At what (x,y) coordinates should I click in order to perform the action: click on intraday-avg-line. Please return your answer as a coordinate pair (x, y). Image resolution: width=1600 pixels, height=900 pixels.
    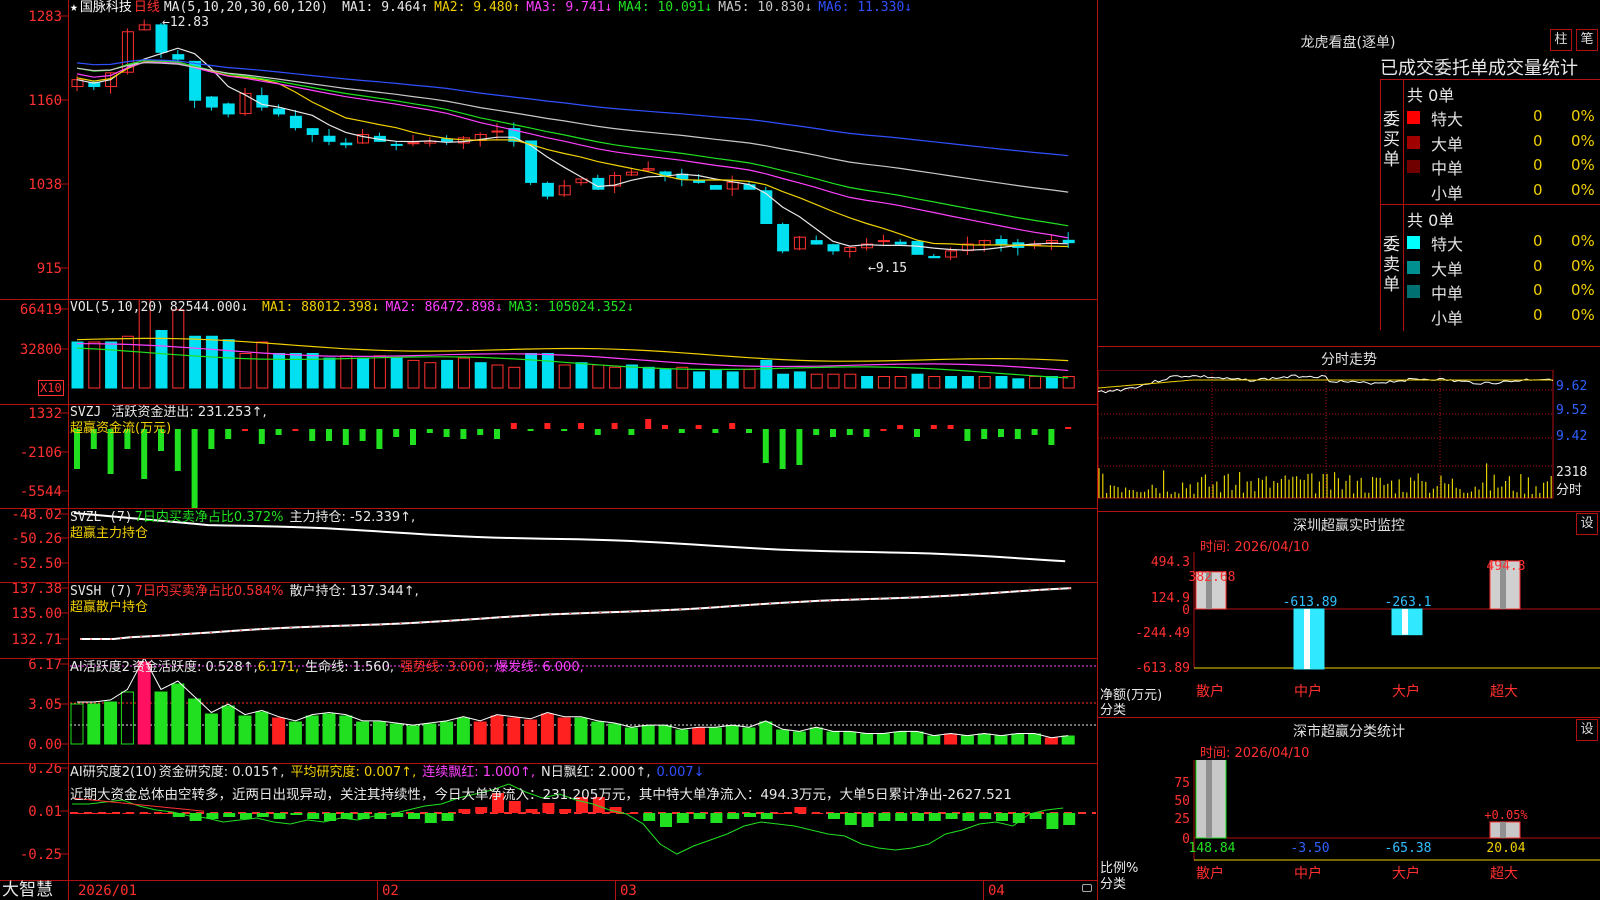
    Looking at the image, I should click on (1325, 384).